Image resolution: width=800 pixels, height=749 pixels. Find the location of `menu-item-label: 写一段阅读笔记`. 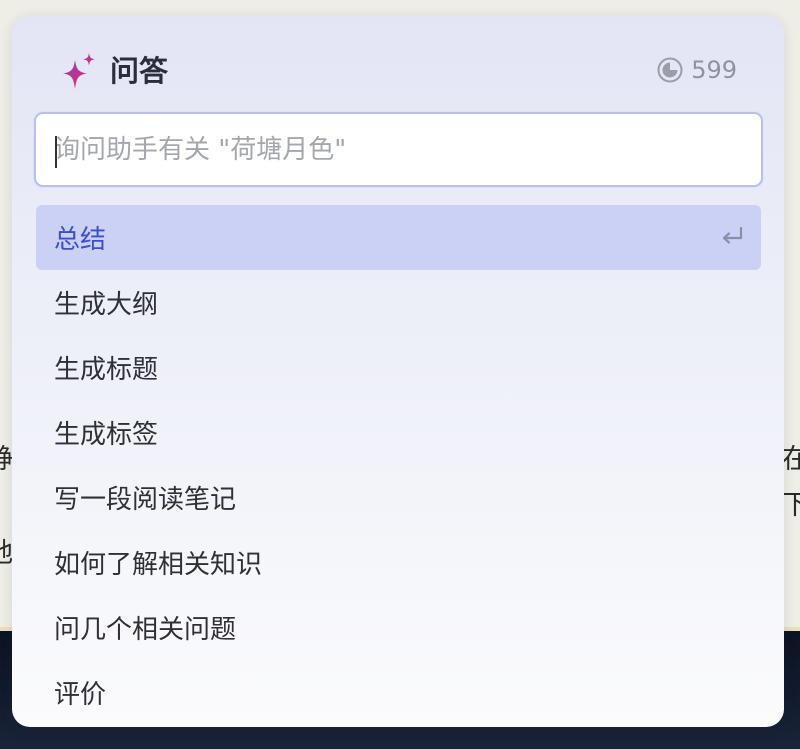

menu-item-label: 写一段阅读笔记 is located at coordinates (145, 500).